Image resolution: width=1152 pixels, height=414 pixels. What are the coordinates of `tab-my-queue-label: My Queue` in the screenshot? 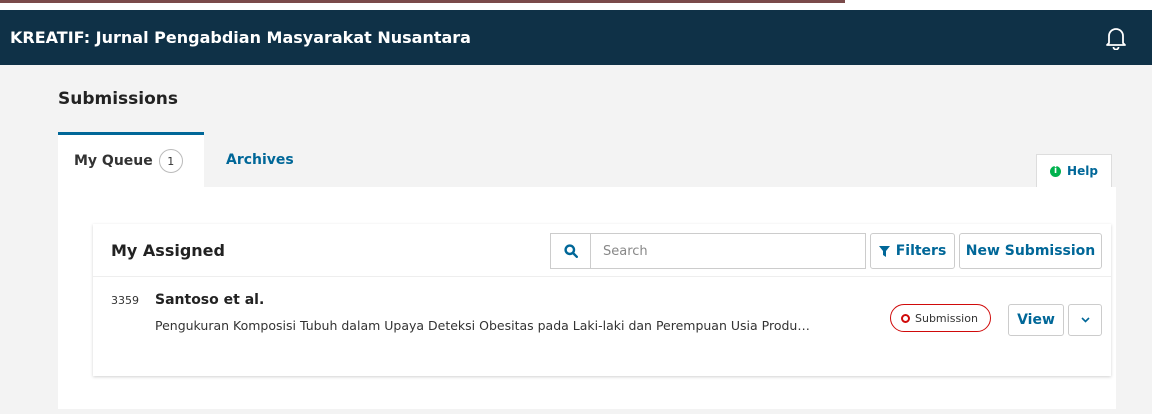 It's located at (113, 161).